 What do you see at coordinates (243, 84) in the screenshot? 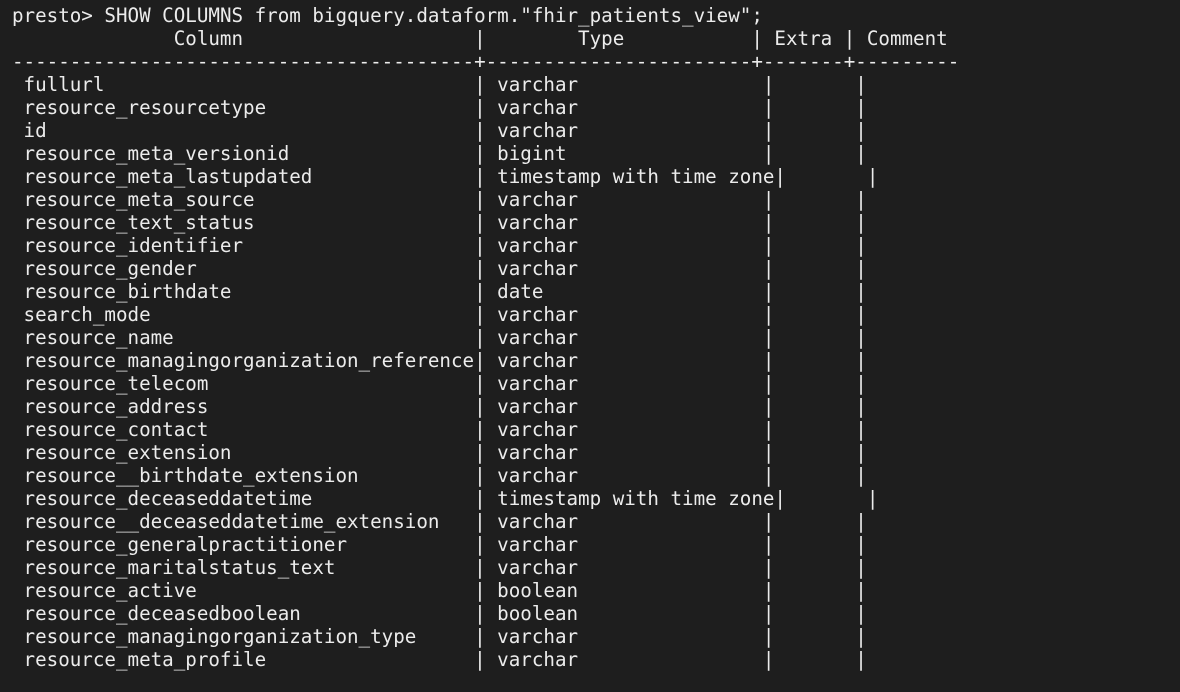
I see `column-name: fullurl` at bounding box center [243, 84].